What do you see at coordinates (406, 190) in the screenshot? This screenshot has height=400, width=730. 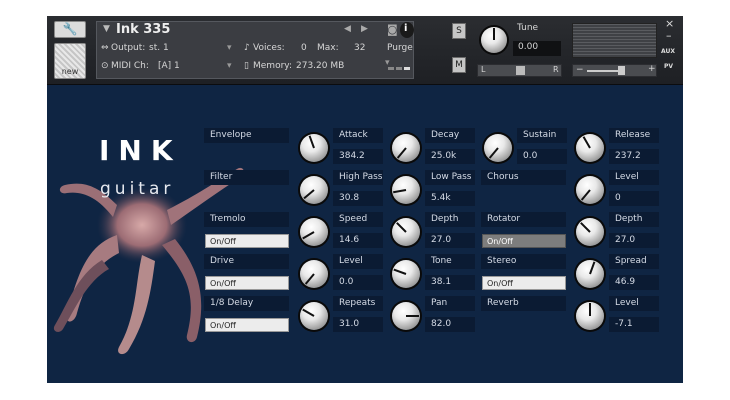 I see `low-pass-knob` at bounding box center [406, 190].